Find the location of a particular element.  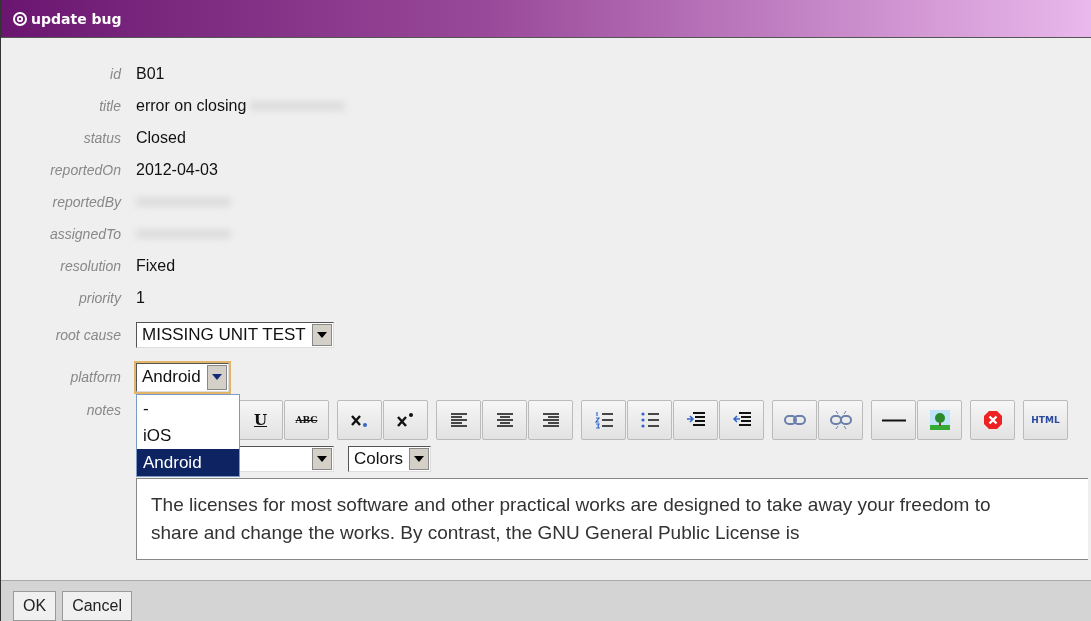

window-title: update bug is located at coordinates (76, 18).